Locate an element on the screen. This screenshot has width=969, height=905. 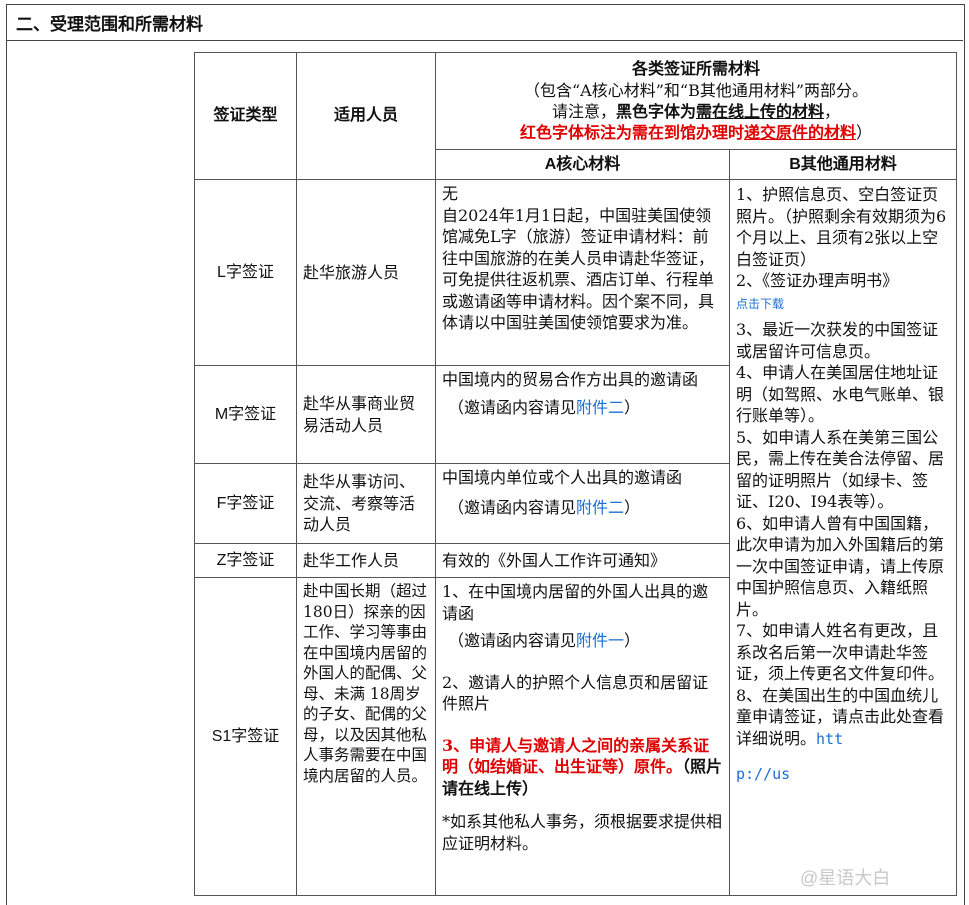
core-z: 有效的《外国人工作许可通知》 is located at coordinates (582, 560).